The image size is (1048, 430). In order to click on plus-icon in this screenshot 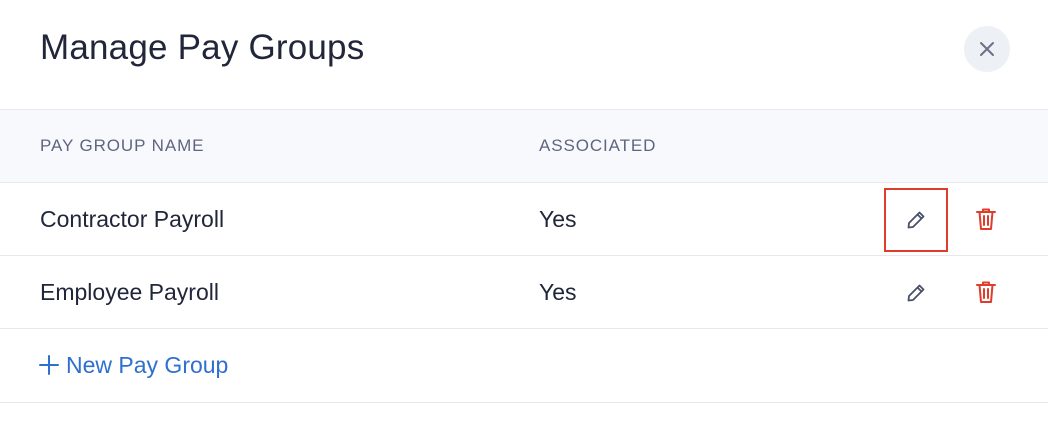, I will do `click(49, 365)`.